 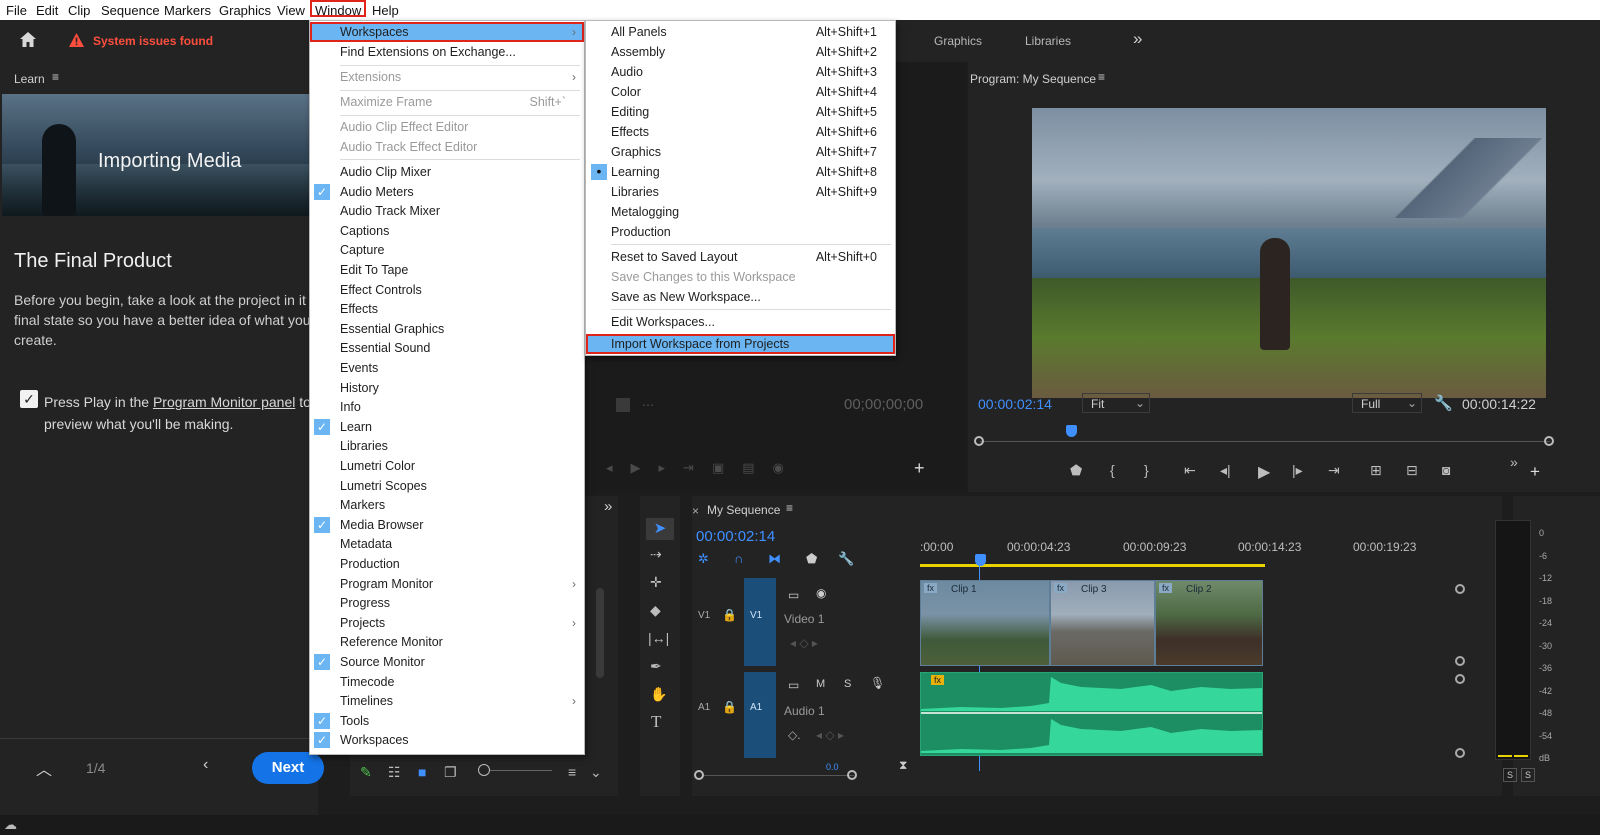 I want to click on timeline-zoom-end, so click(x=852, y=775).